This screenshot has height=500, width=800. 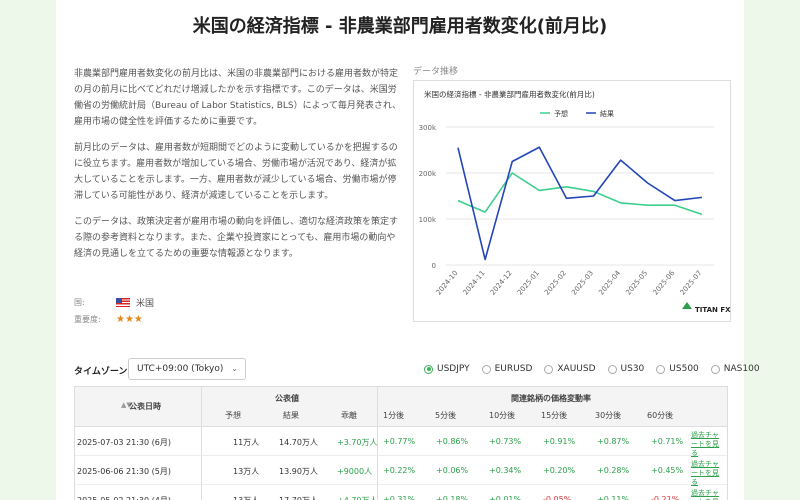 What do you see at coordinates (607, 113) in the screenshot?
I see `legend-label: 結果` at bounding box center [607, 113].